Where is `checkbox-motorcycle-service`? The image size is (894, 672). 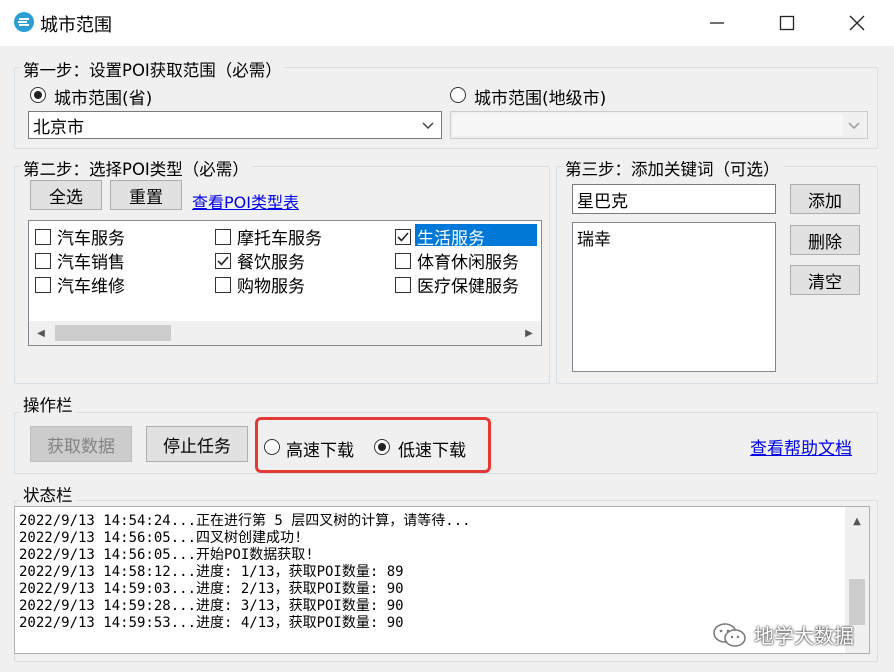
checkbox-motorcycle-service is located at coordinates (223, 237).